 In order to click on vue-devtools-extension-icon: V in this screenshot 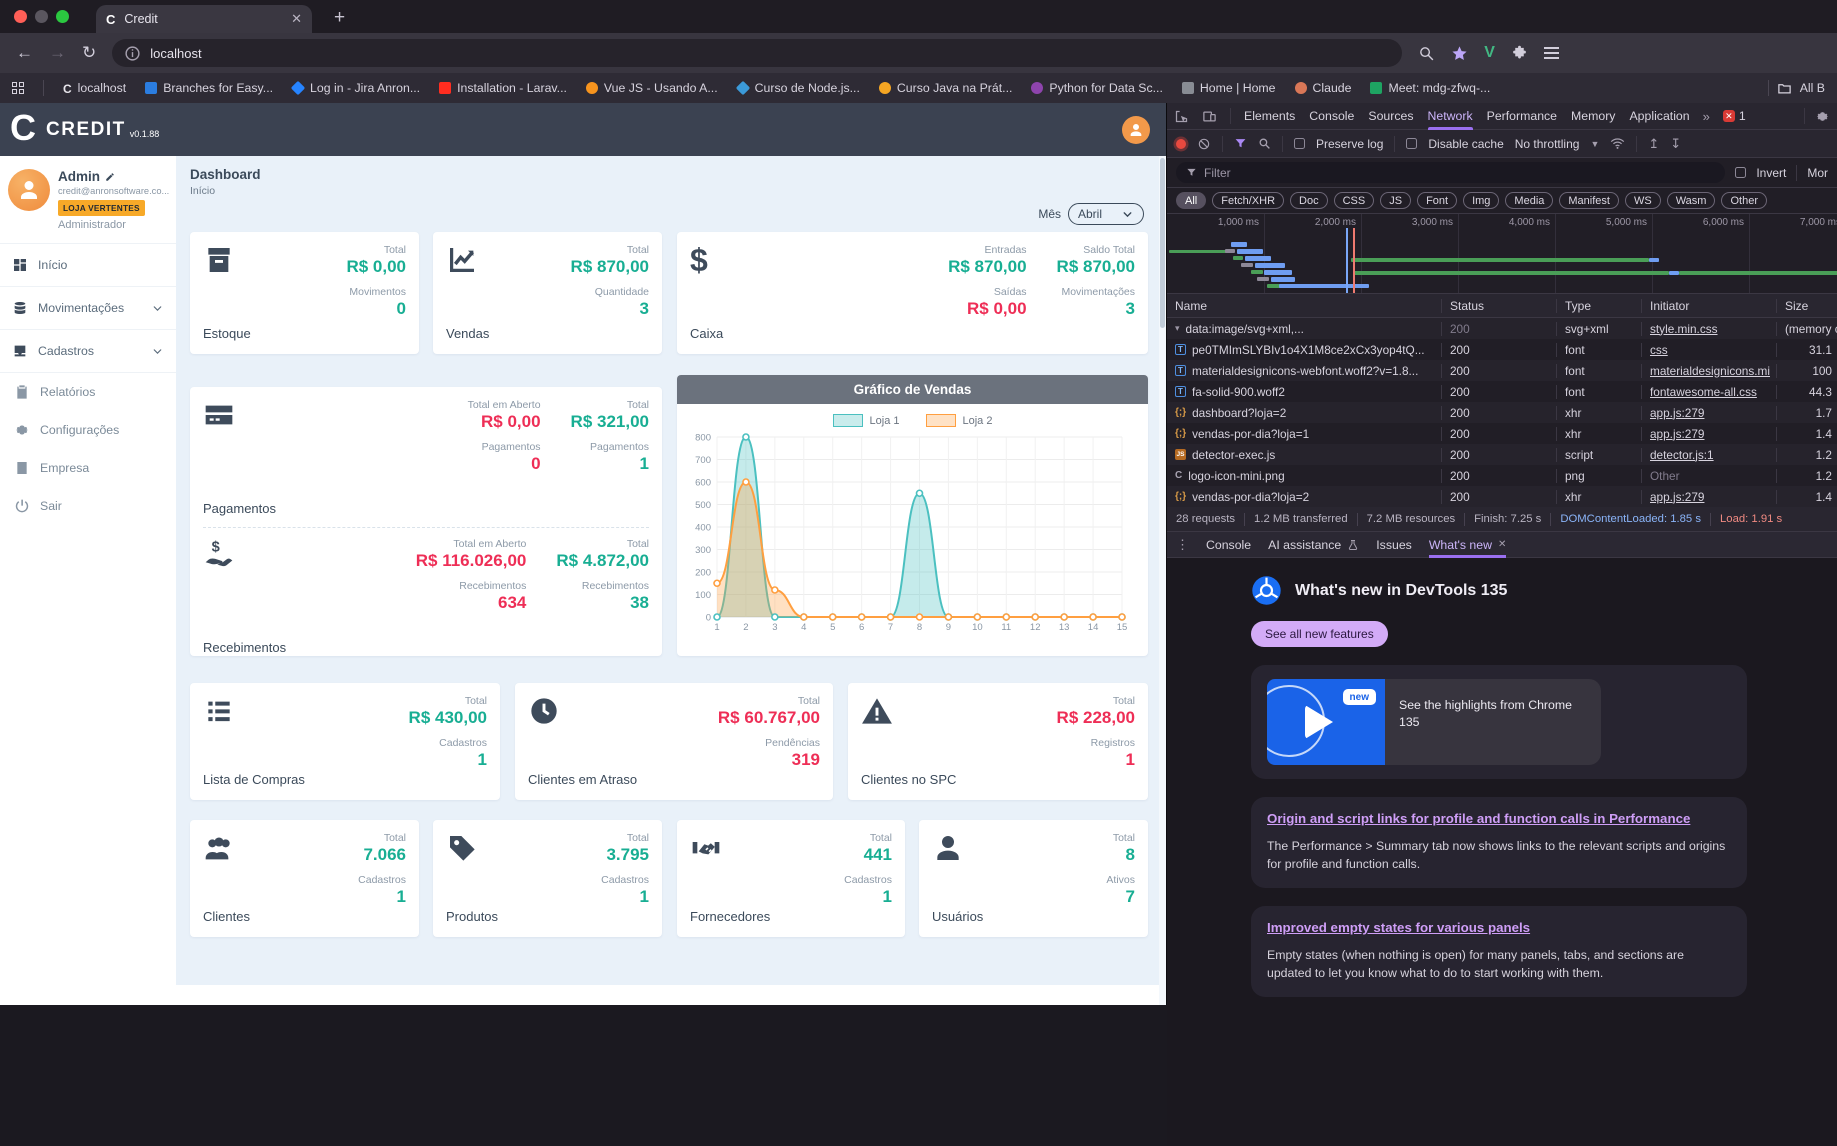, I will do `click(1489, 53)`.